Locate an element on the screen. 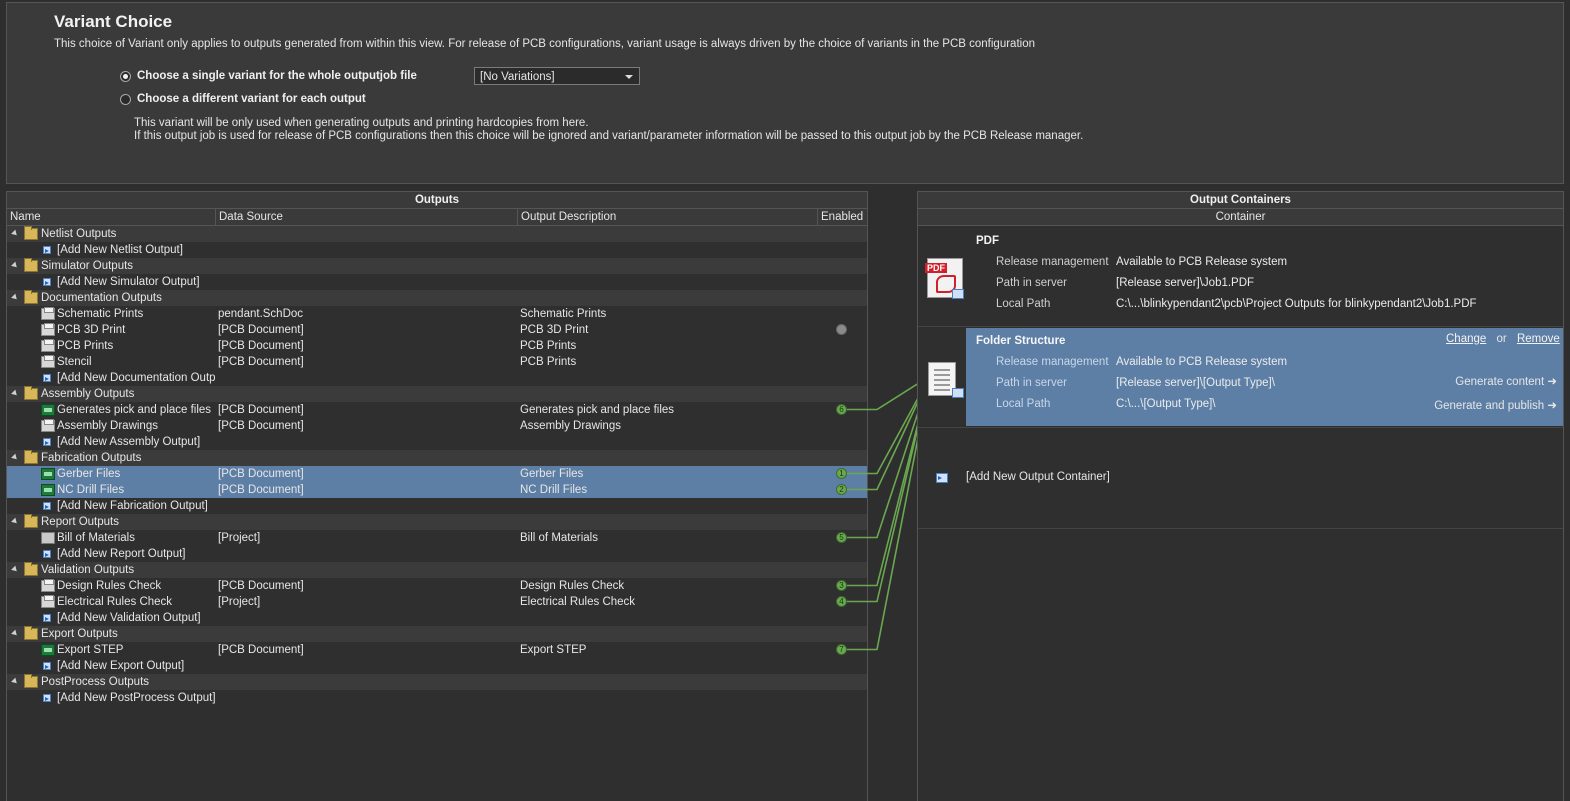  add-output-row: [Add New Netlist Output] is located at coordinates (437, 250).